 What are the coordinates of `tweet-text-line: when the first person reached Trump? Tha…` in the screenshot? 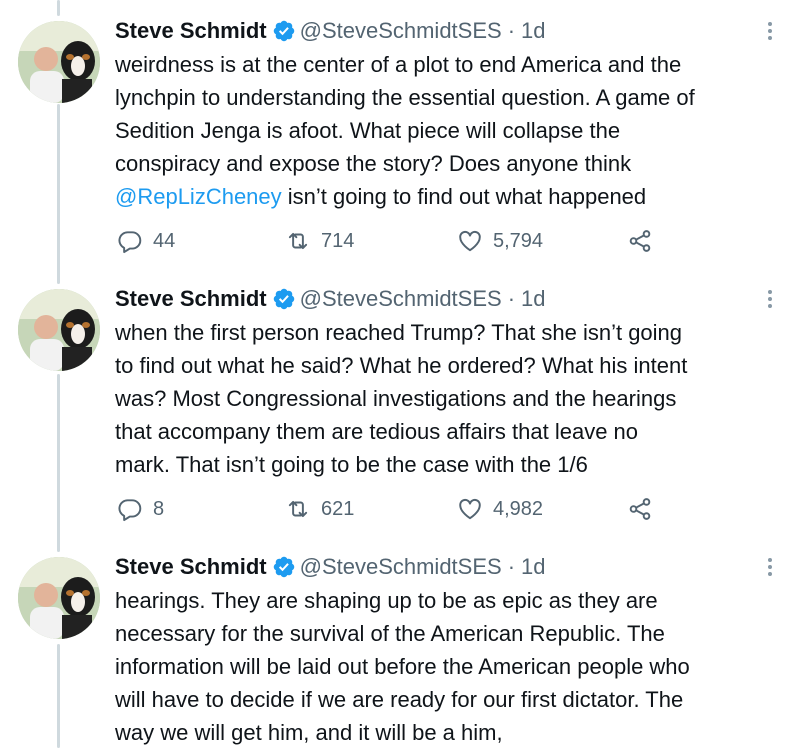 It's located at (399, 332).